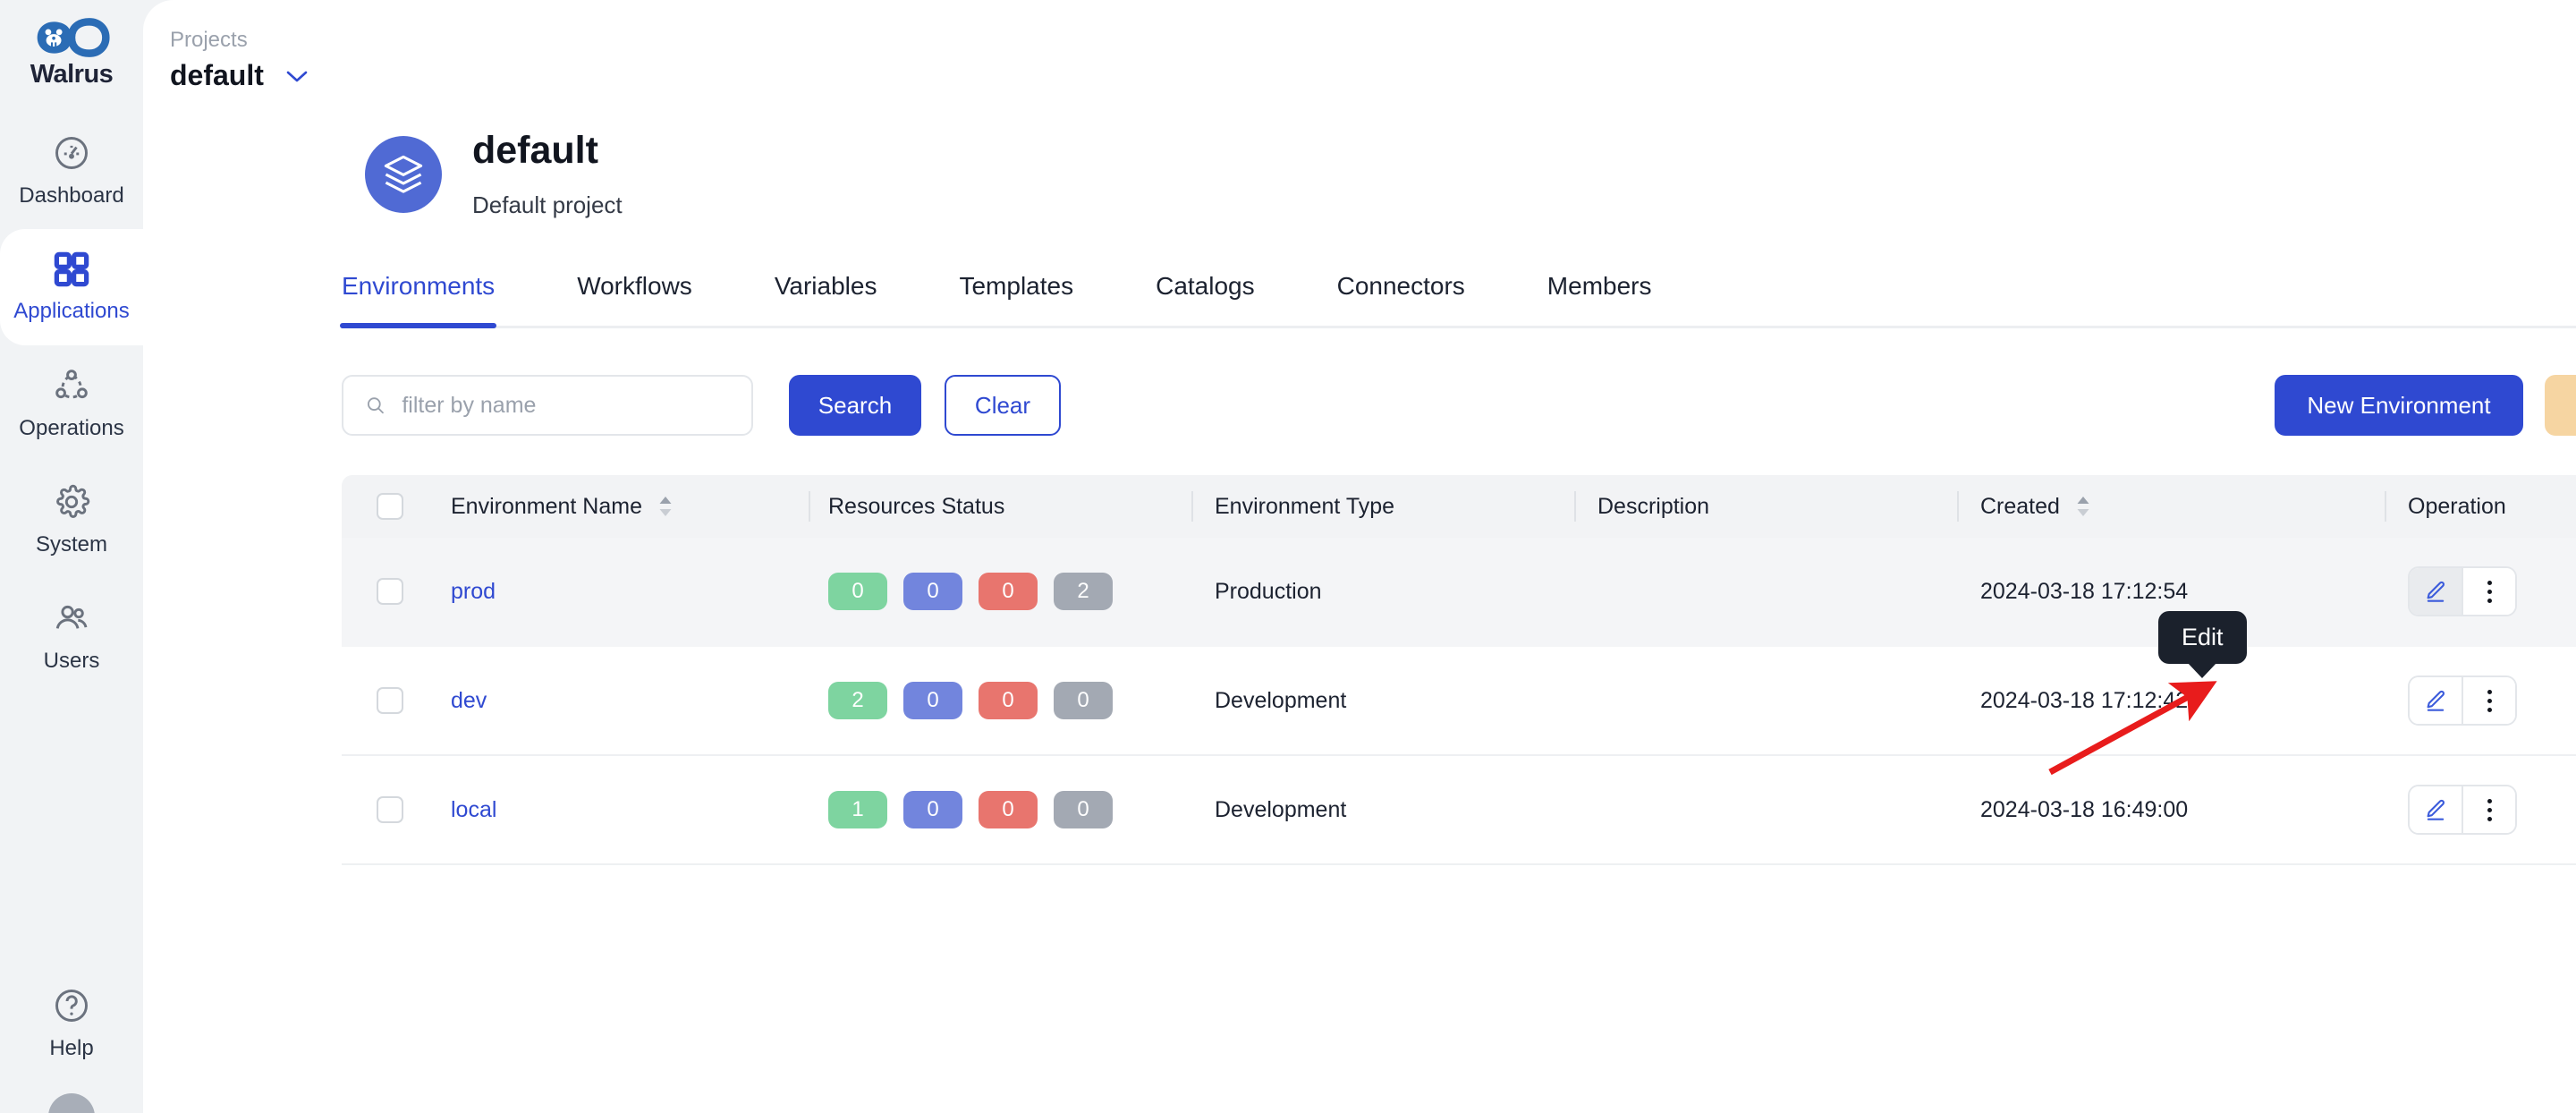 This screenshot has width=2576, height=1113. I want to click on sidebar-item-help: Help, so click(71, 1023).